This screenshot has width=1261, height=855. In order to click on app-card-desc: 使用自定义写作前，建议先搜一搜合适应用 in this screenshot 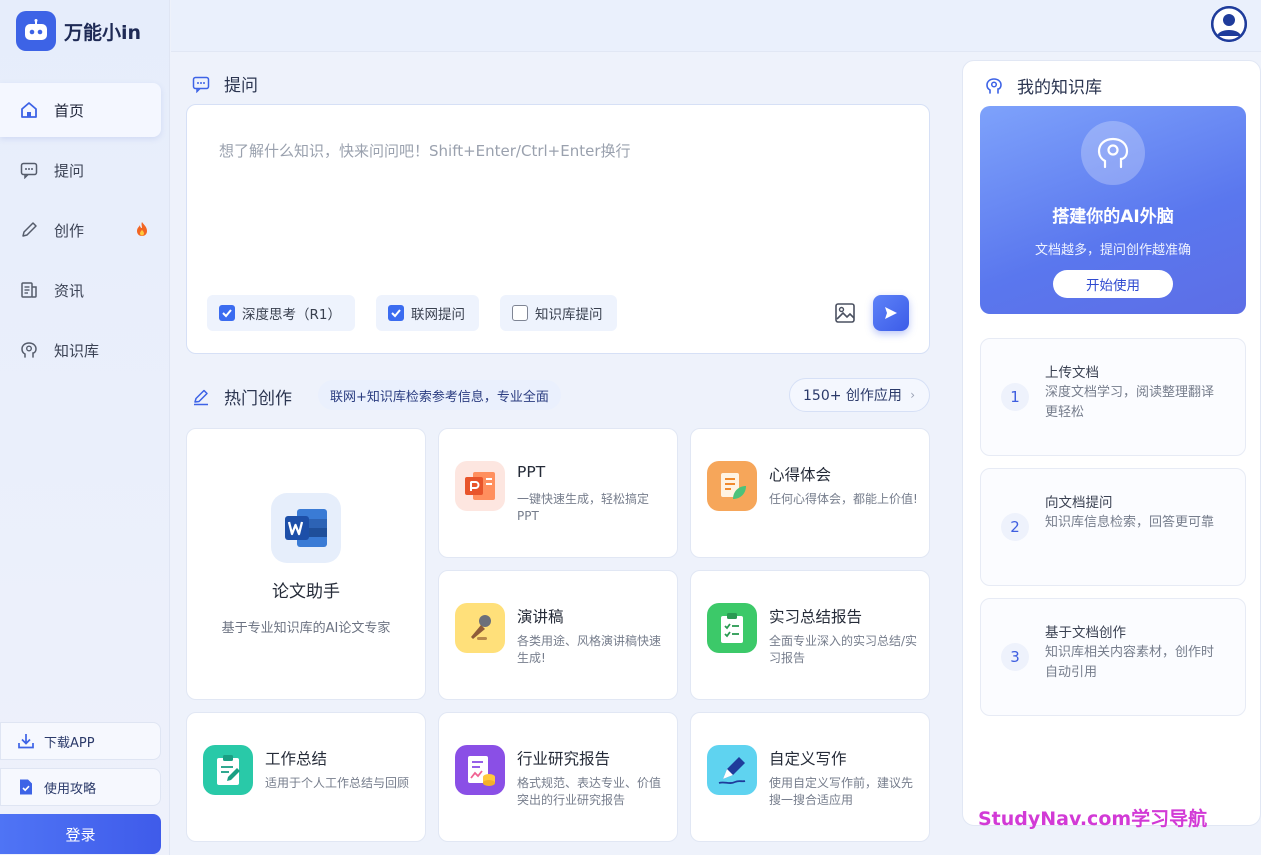, I will do `click(841, 791)`.